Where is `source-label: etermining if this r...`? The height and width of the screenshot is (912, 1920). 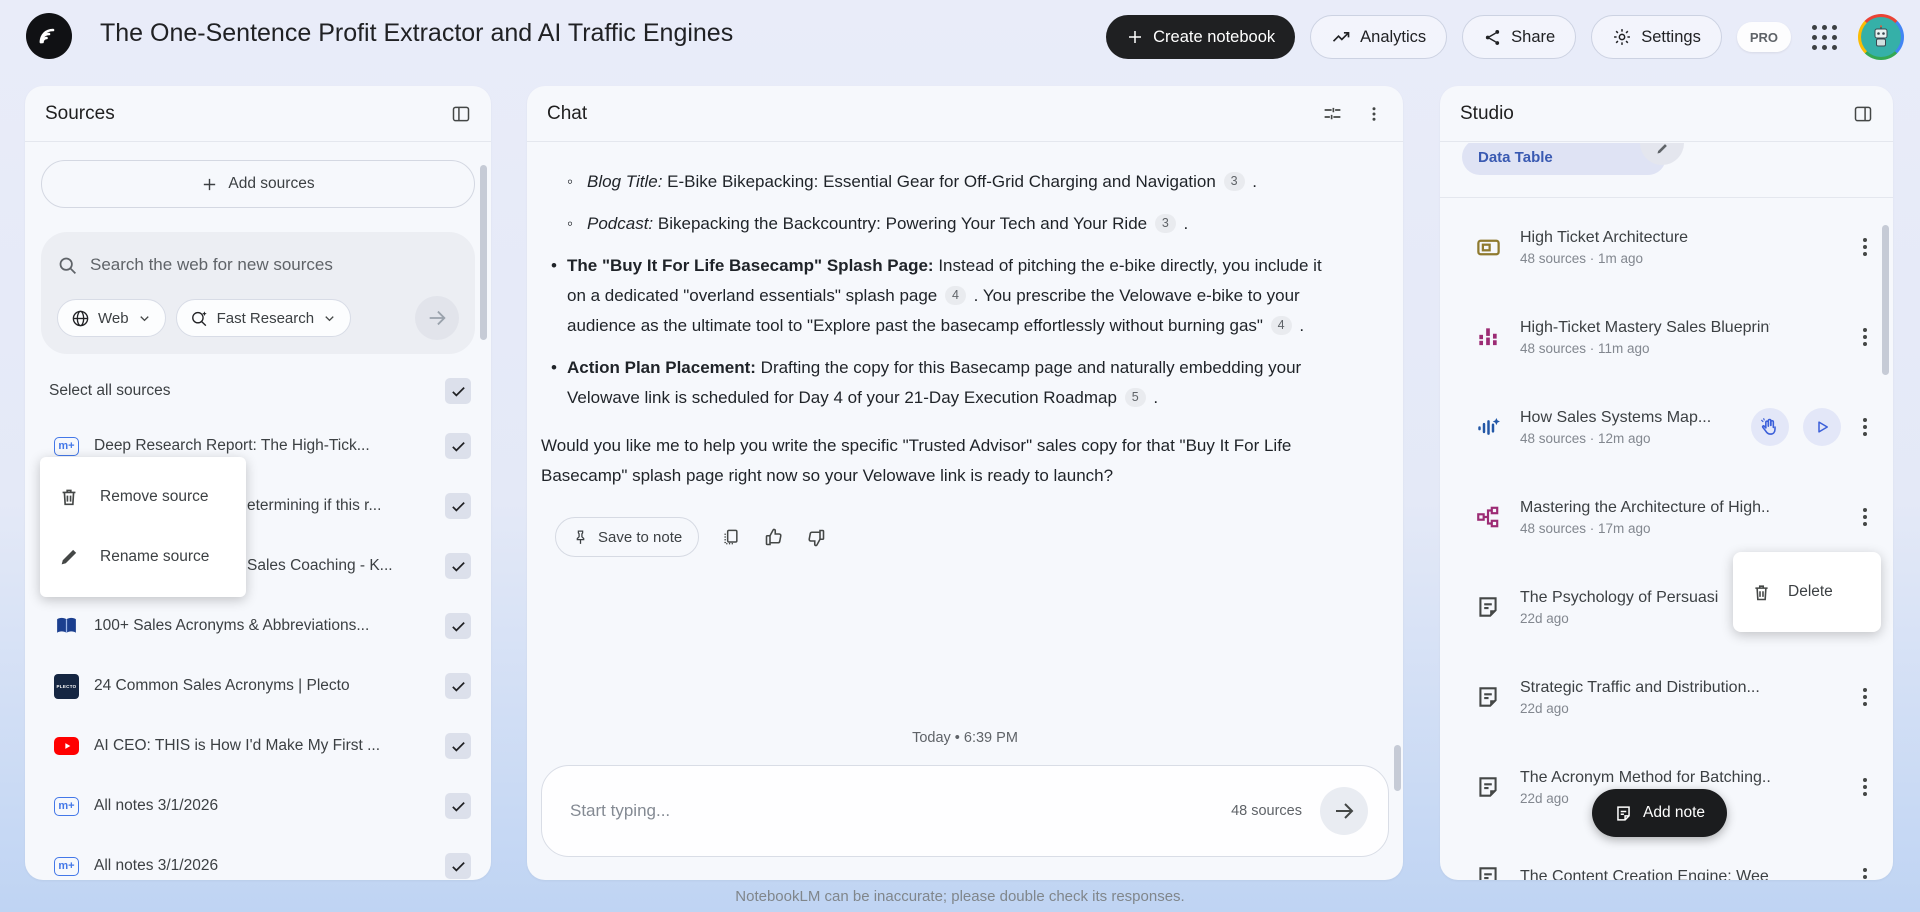
source-label: etermining if this r... is located at coordinates (314, 505).